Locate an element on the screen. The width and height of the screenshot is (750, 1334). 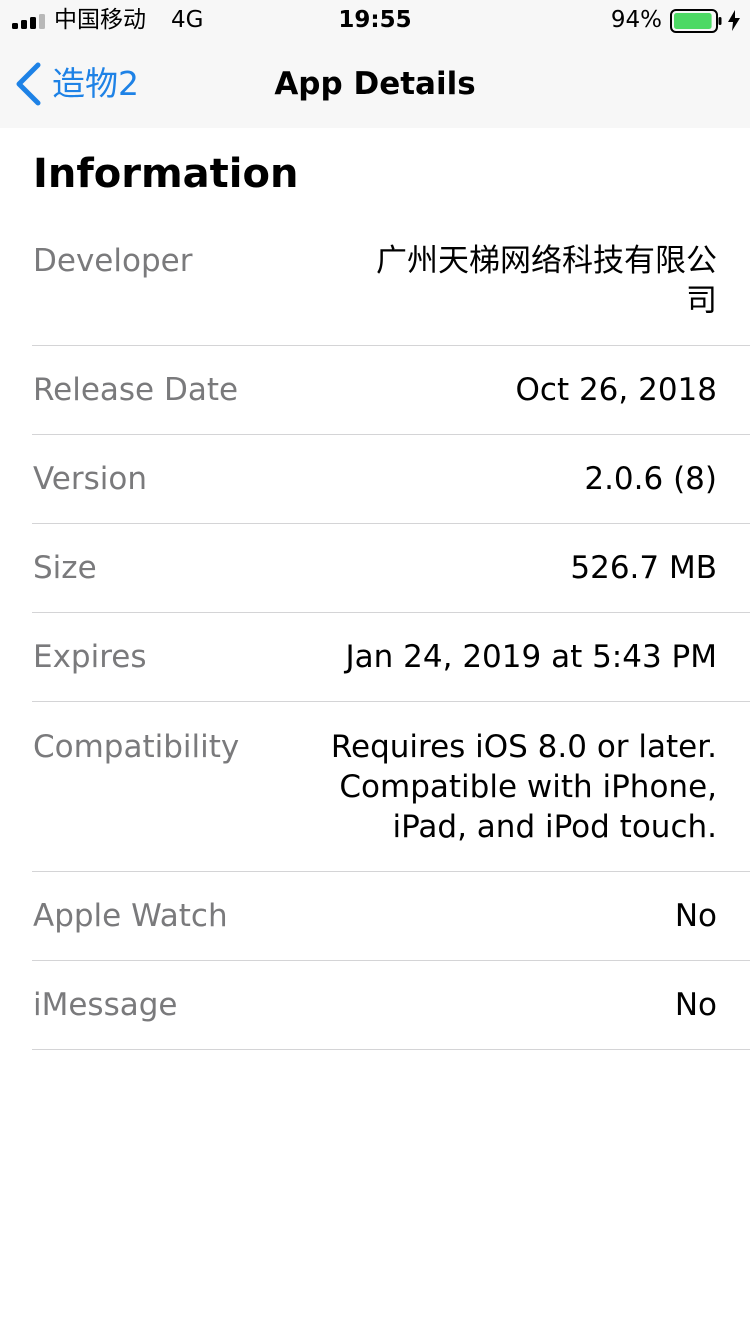
info-row-apple-watch: Apple Watch No is located at coordinates (391, 916).